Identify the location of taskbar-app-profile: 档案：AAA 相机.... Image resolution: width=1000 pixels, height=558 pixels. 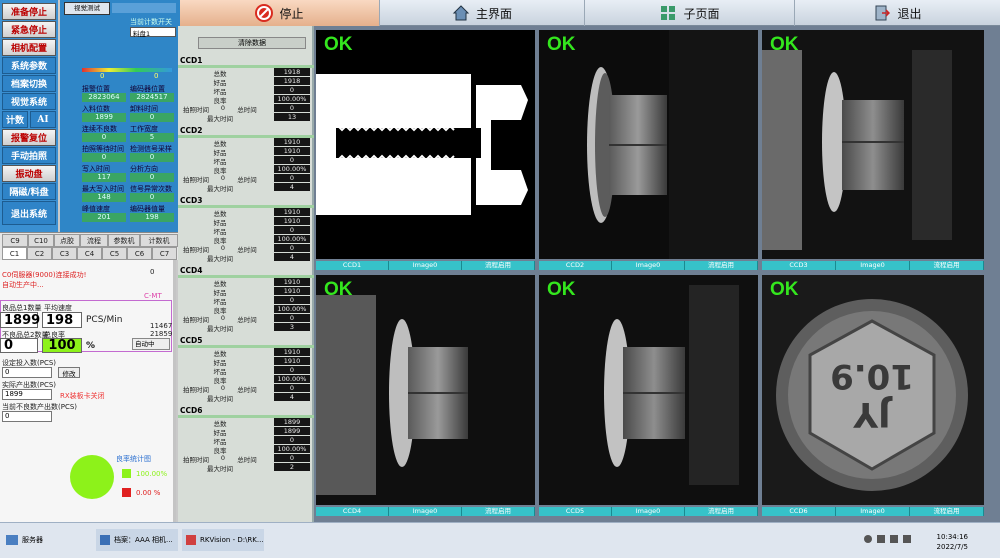
(137, 540).